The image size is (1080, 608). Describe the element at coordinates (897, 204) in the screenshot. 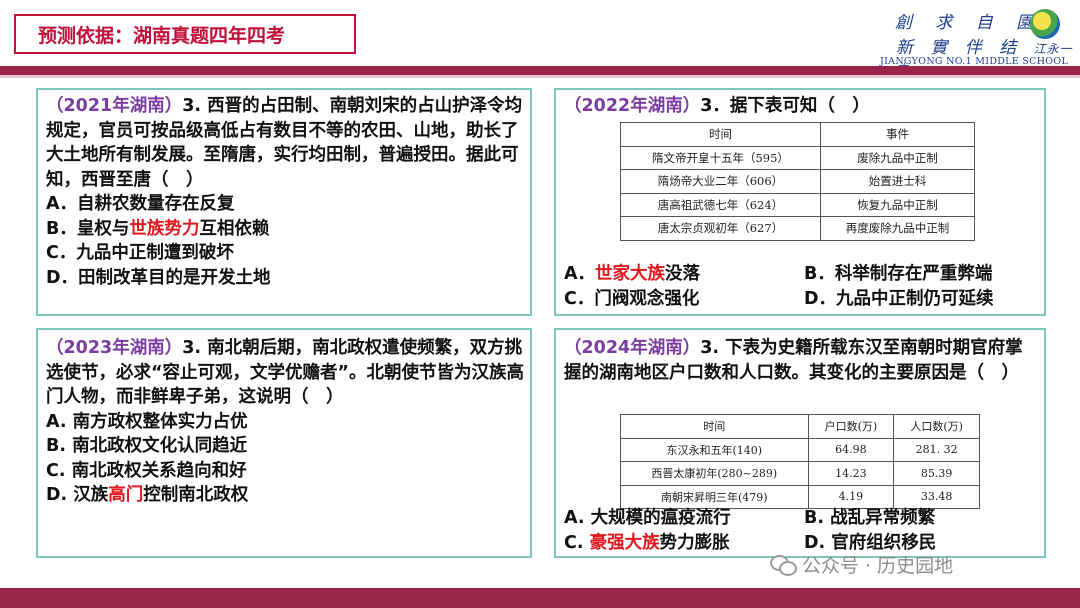

I see `table-cell: 恢复九品中正制` at that location.